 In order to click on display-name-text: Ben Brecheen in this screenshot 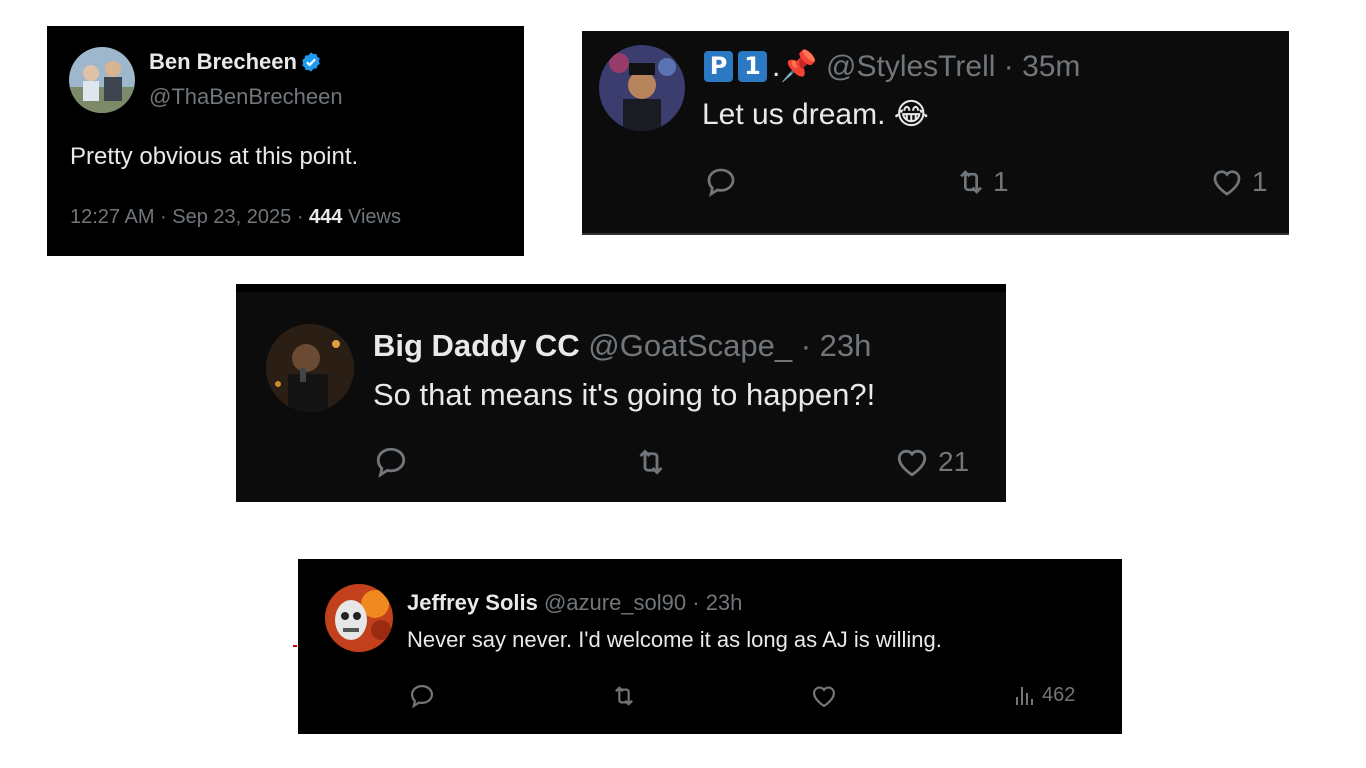, I will do `click(223, 61)`.